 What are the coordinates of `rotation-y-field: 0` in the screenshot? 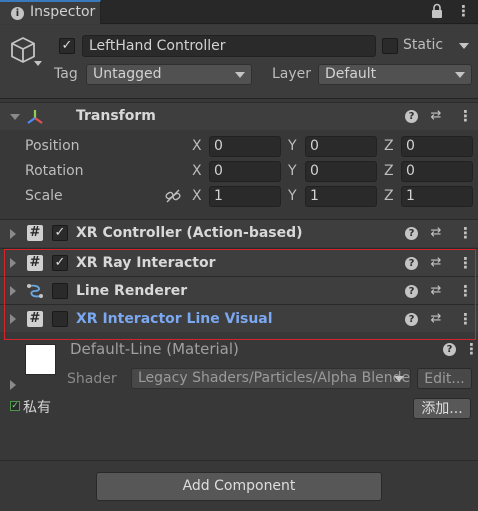 It's located at (341, 171).